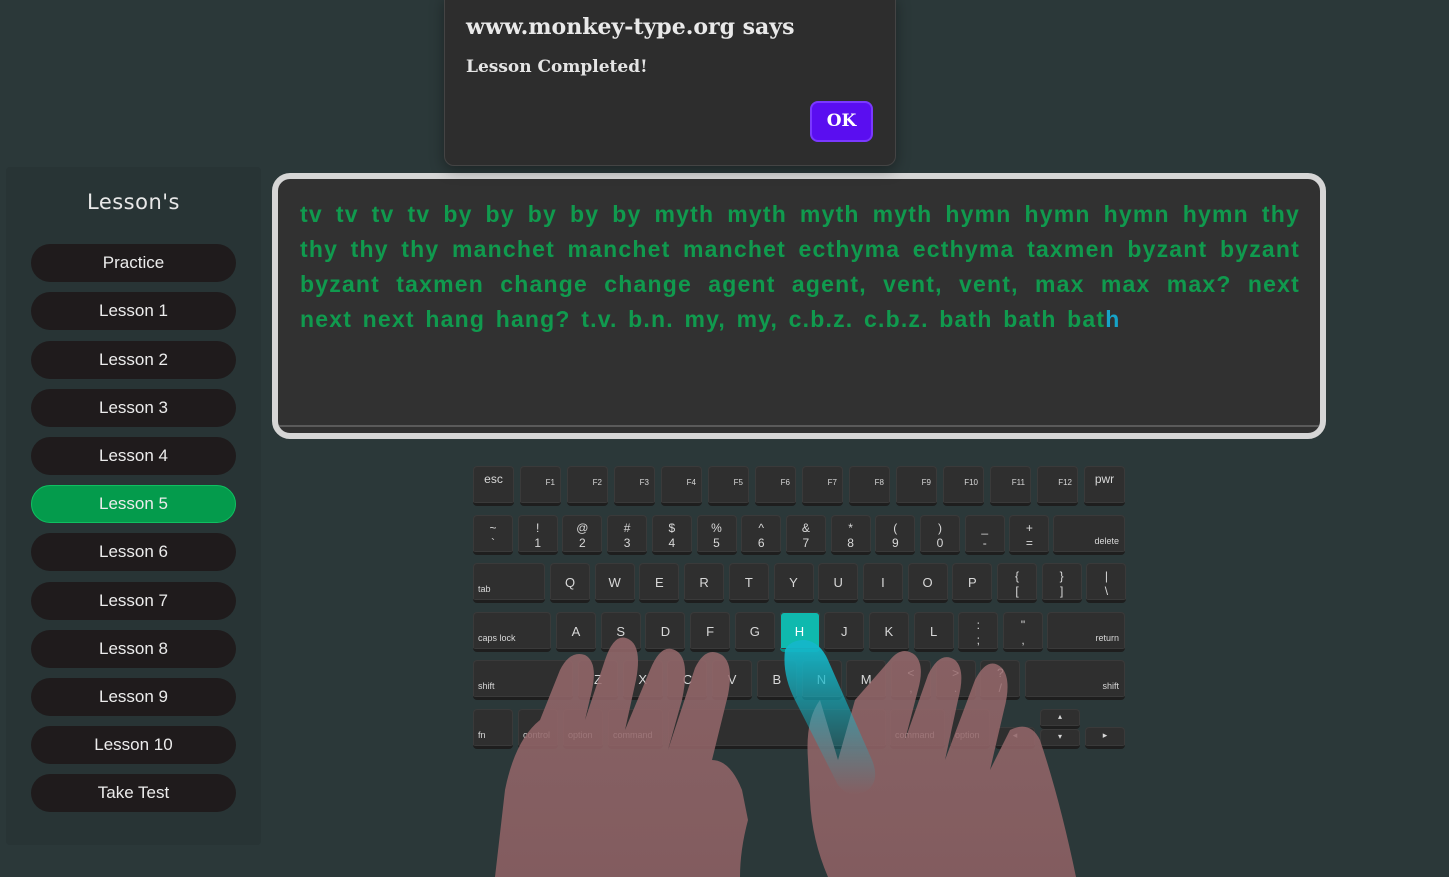 The width and height of the screenshot is (1449, 877). I want to click on key-arrow-down: ▾, so click(1060, 739).